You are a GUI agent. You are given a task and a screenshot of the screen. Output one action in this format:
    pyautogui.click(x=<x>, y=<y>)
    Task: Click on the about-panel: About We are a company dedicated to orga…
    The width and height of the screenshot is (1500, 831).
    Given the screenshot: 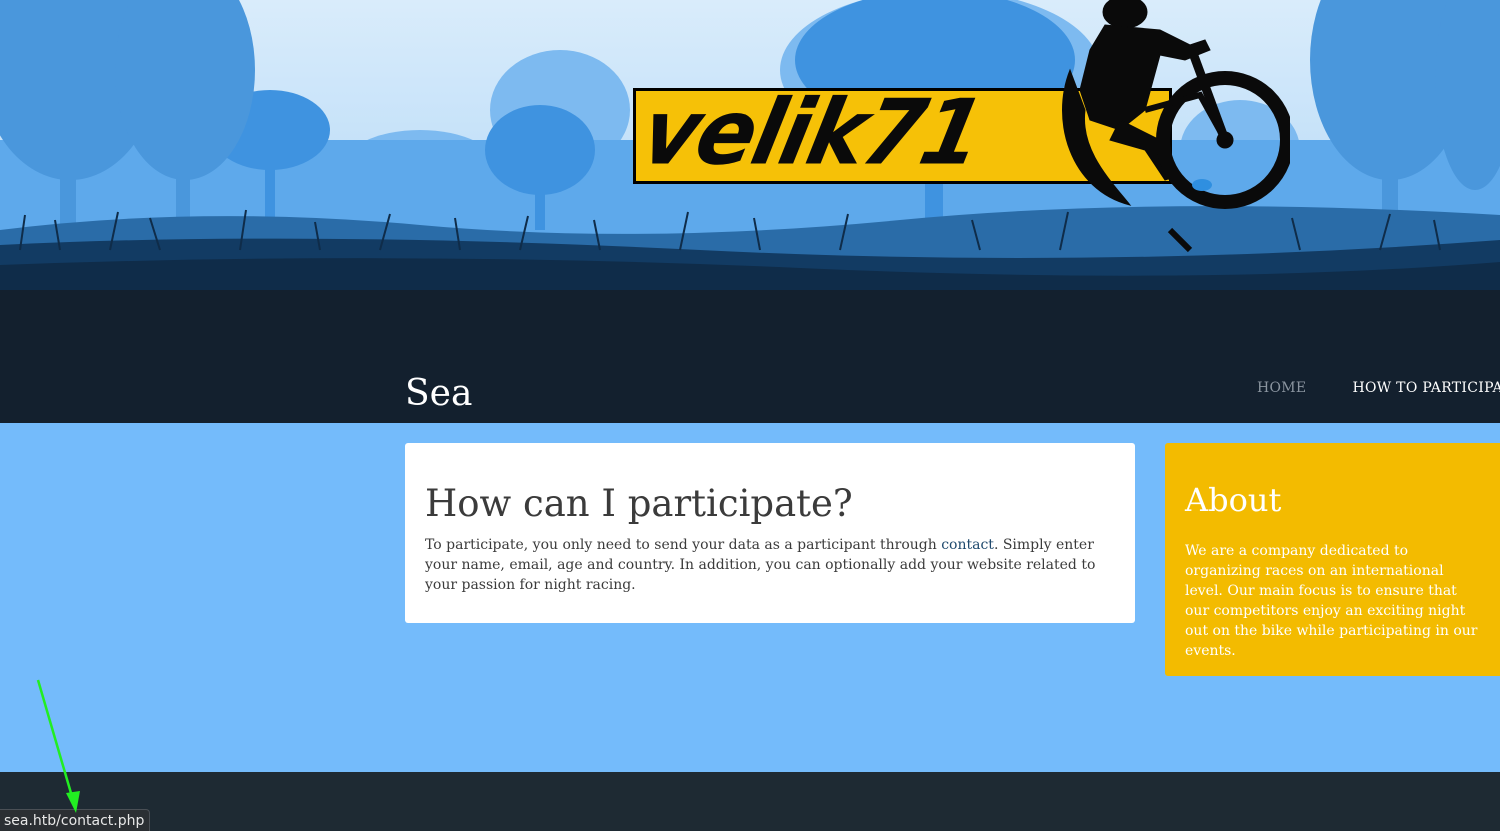 What is the action you would take?
    pyautogui.click(x=1332, y=559)
    